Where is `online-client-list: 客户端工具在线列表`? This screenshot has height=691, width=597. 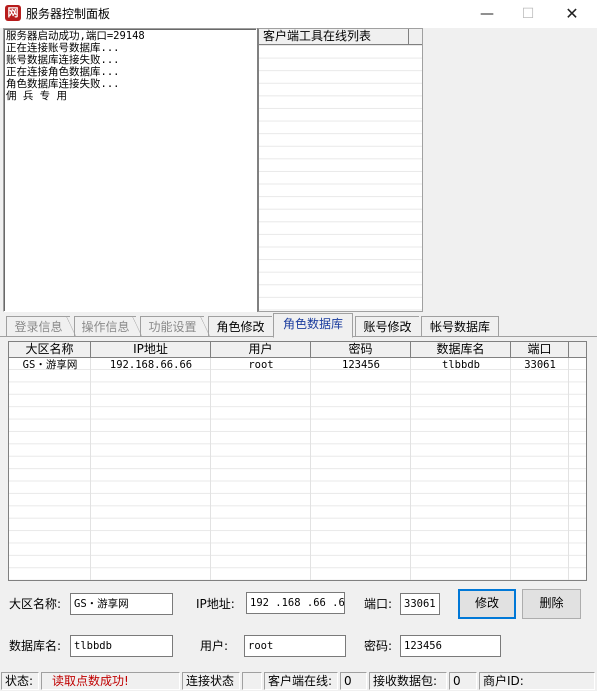 online-client-list: 客户端工具在线列表 is located at coordinates (340, 170).